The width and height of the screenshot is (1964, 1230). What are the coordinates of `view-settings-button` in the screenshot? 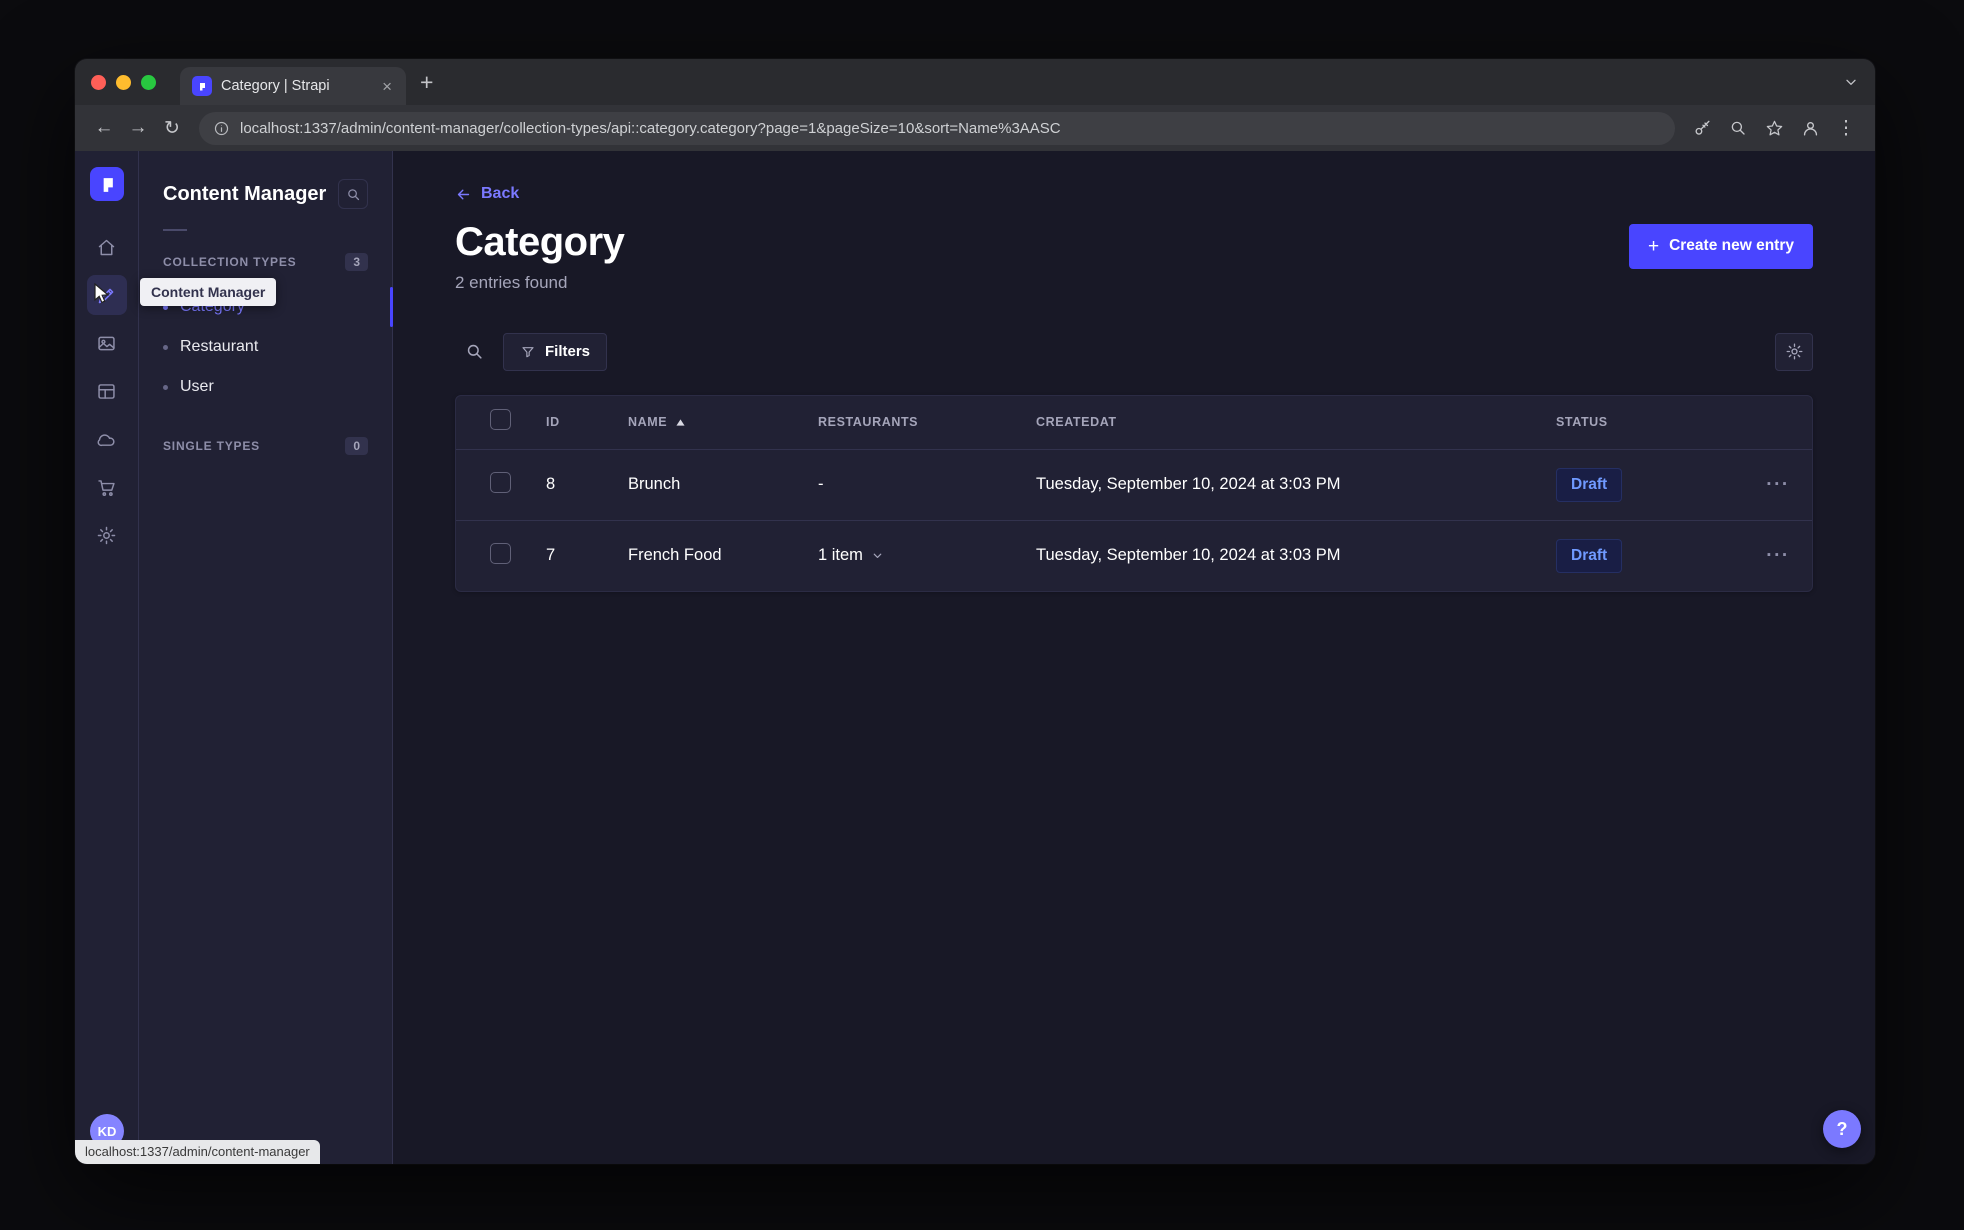 It's located at (1794, 351).